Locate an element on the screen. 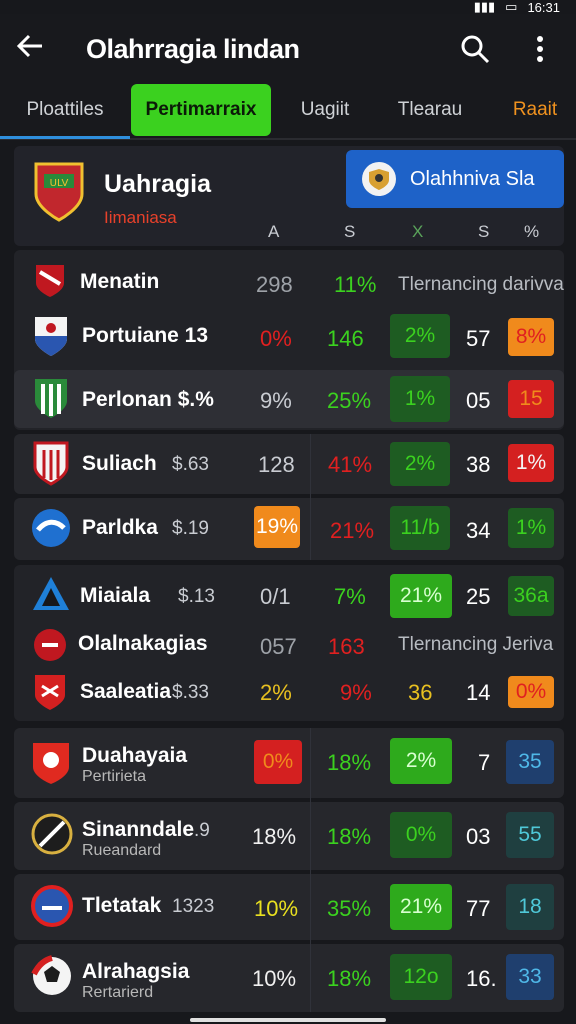 The height and width of the screenshot is (1024, 576). row-note: Tlernancing darivva is located at coordinates (481, 284).